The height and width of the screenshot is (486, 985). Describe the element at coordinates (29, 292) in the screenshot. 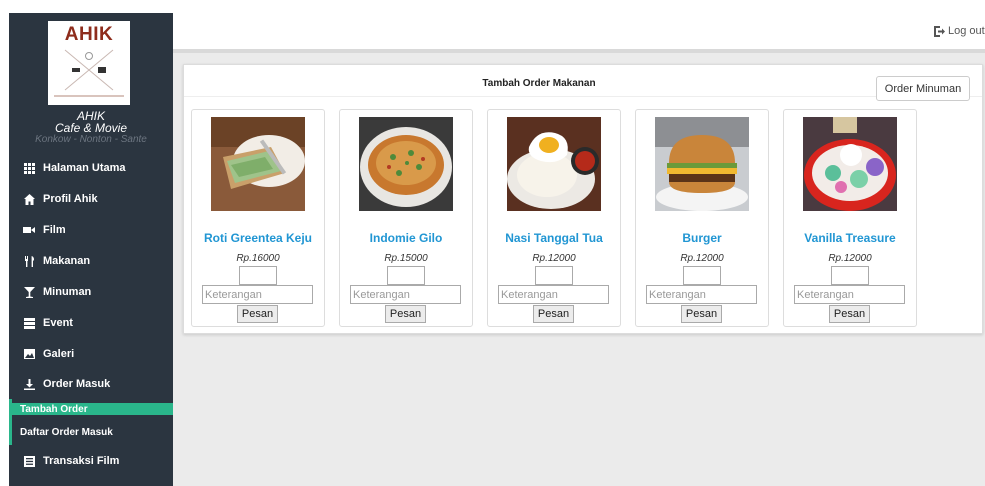

I see `glass-icon` at that location.